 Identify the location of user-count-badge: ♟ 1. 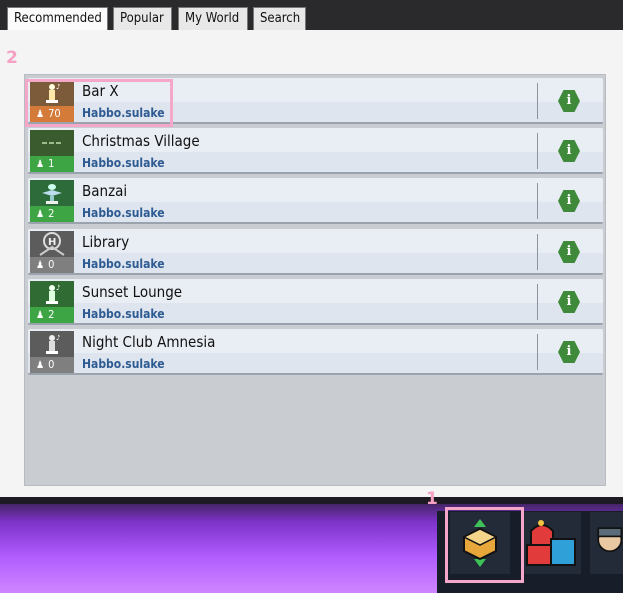
(52, 164).